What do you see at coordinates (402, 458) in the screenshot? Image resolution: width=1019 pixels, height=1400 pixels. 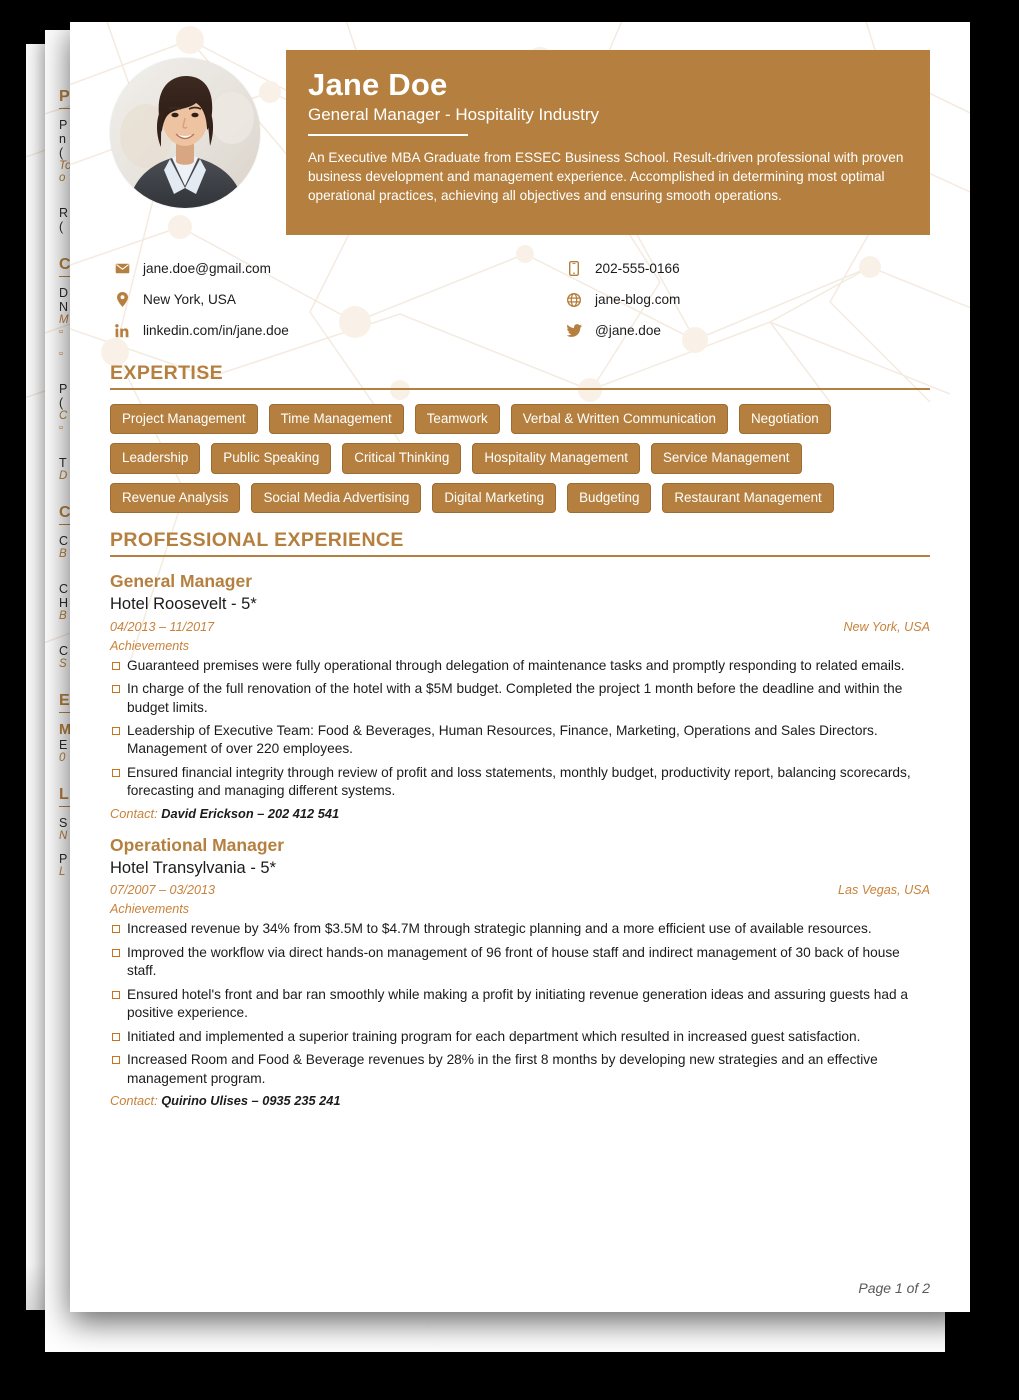 I see `expertise-tag: Critical Thinking` at bounding box center [402, 458].